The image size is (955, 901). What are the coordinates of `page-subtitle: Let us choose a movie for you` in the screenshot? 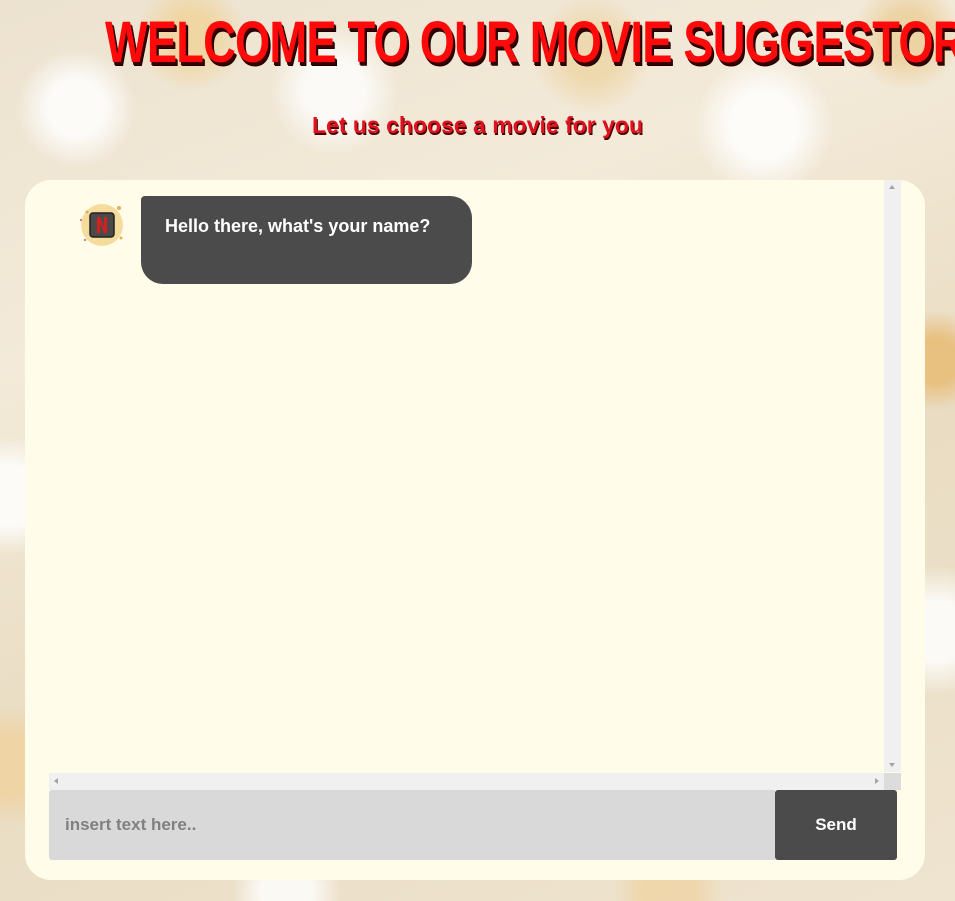 It's located at (477, 125).